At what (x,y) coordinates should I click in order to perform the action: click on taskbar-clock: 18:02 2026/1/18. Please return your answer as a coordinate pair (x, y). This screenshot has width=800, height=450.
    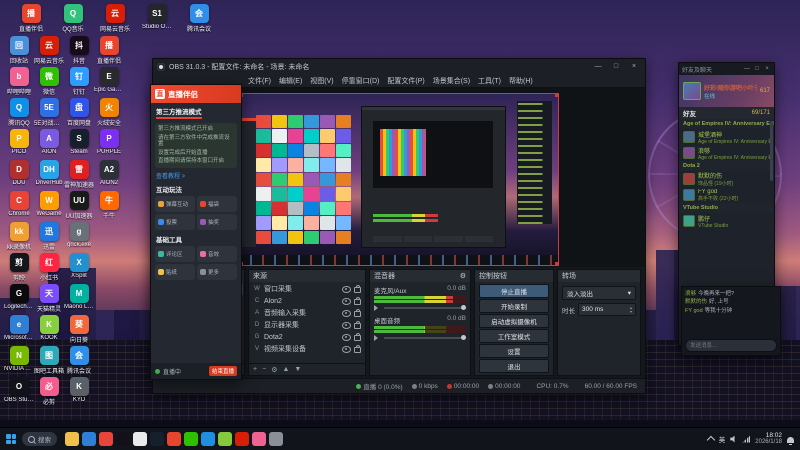
    Looking at the image, I should click on (768, 439).